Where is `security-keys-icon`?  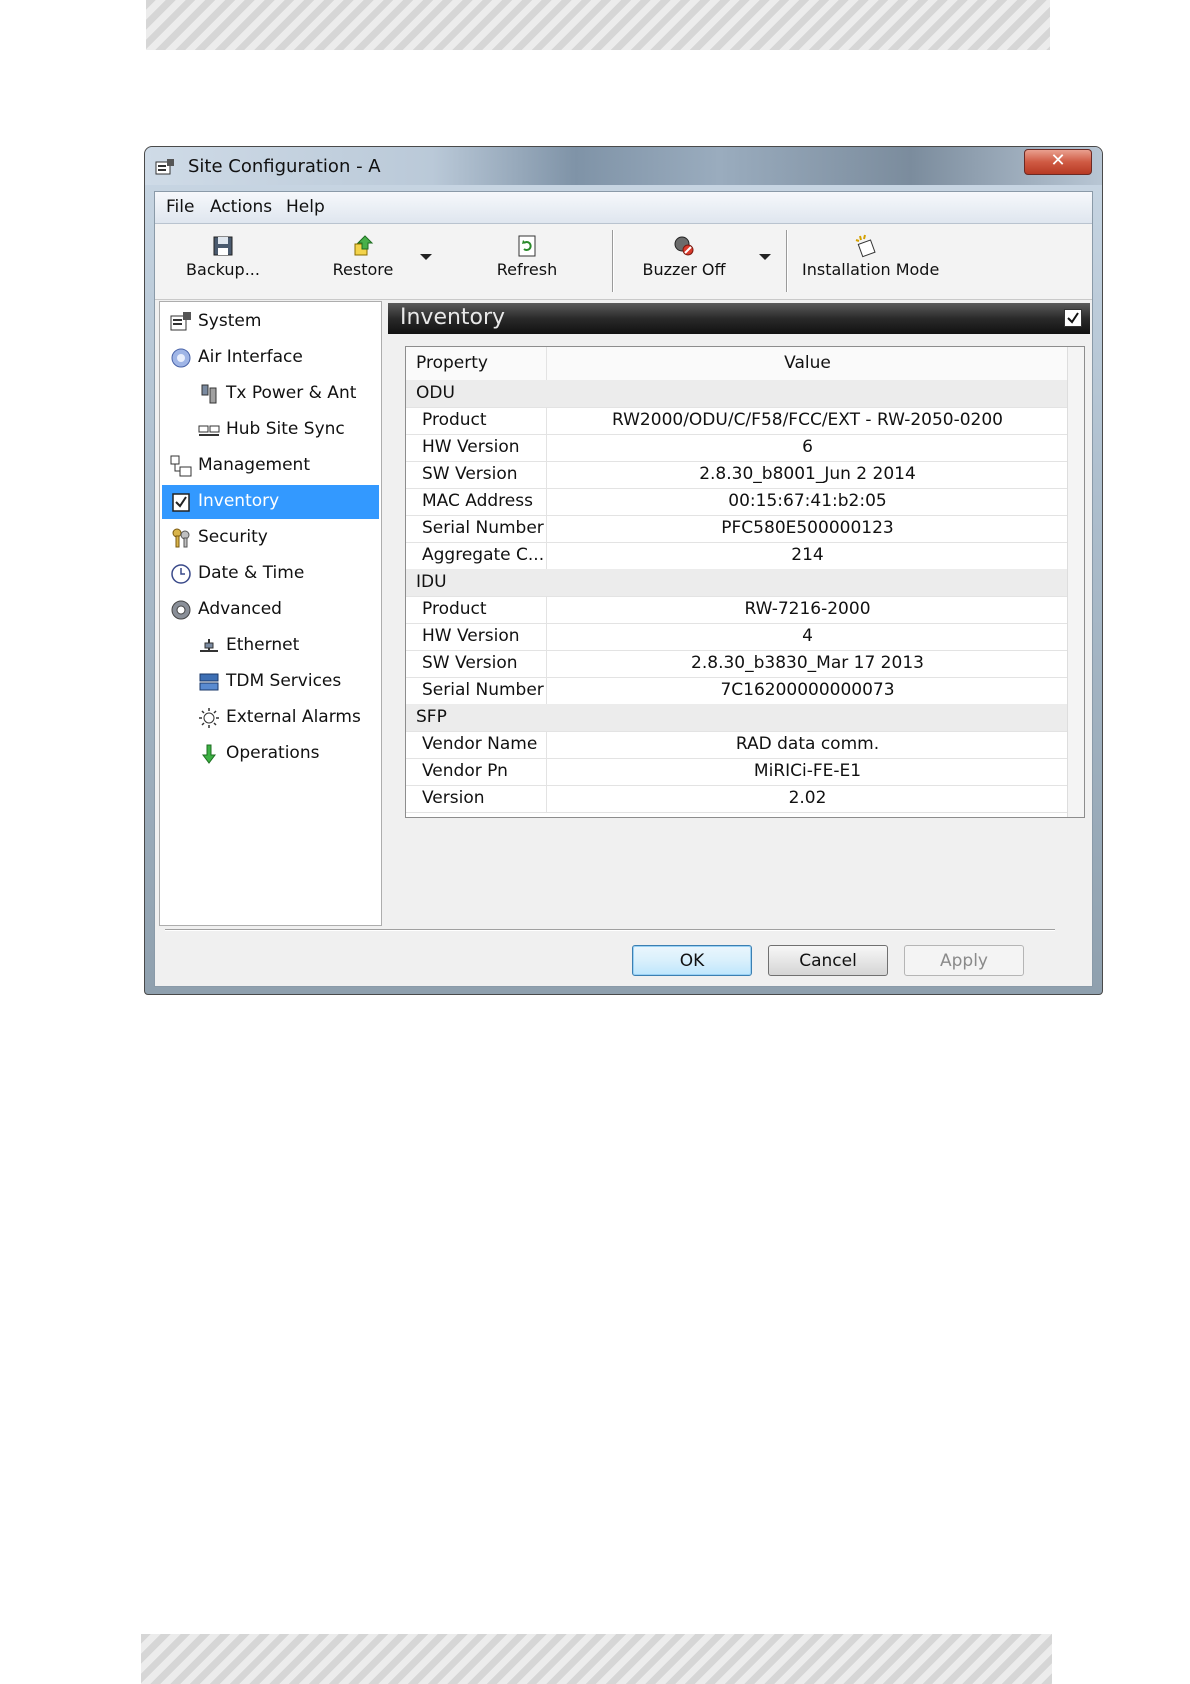 security-keys-icon is located at coordinates (181, 538).